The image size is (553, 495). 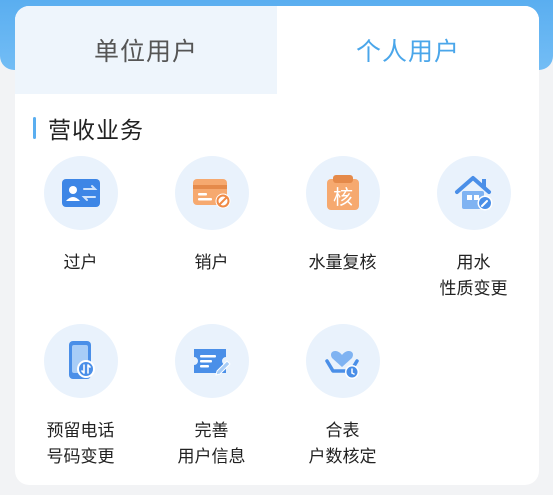 I want to click on service-complete-info: 完善 用户信息, so click(x=211, y=397).